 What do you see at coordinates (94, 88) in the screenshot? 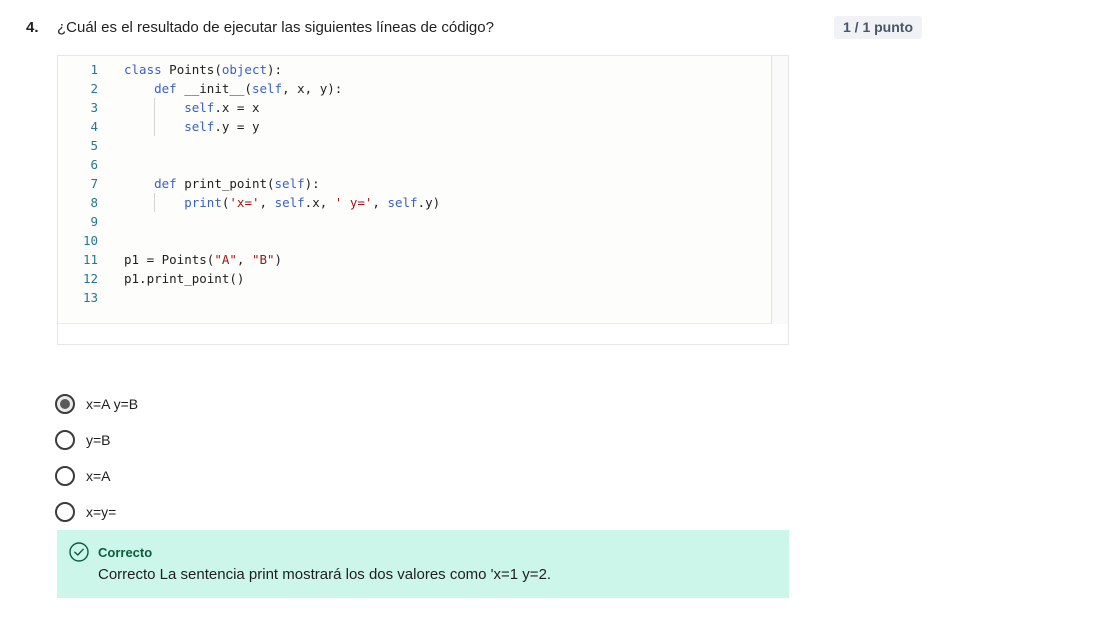
I see `line-number: 2` at bounding box center [94, 88].